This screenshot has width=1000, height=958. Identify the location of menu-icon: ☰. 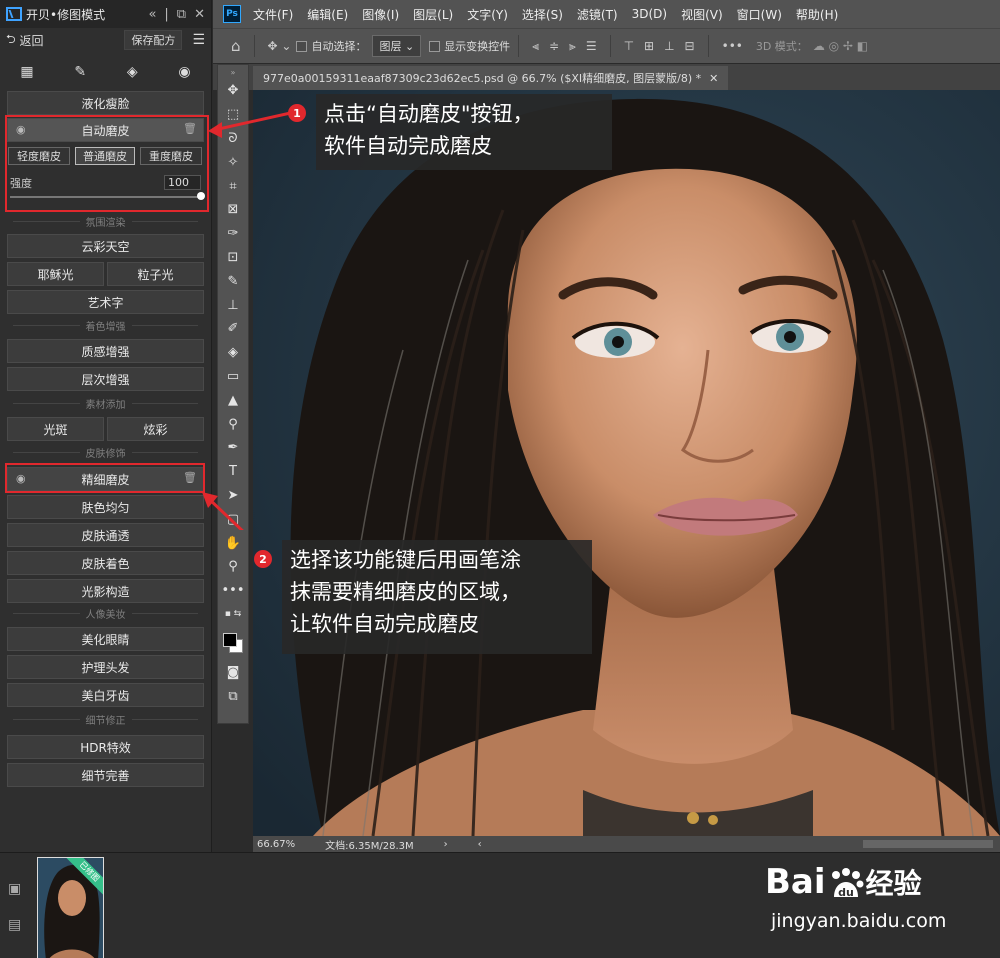
(198, 40).